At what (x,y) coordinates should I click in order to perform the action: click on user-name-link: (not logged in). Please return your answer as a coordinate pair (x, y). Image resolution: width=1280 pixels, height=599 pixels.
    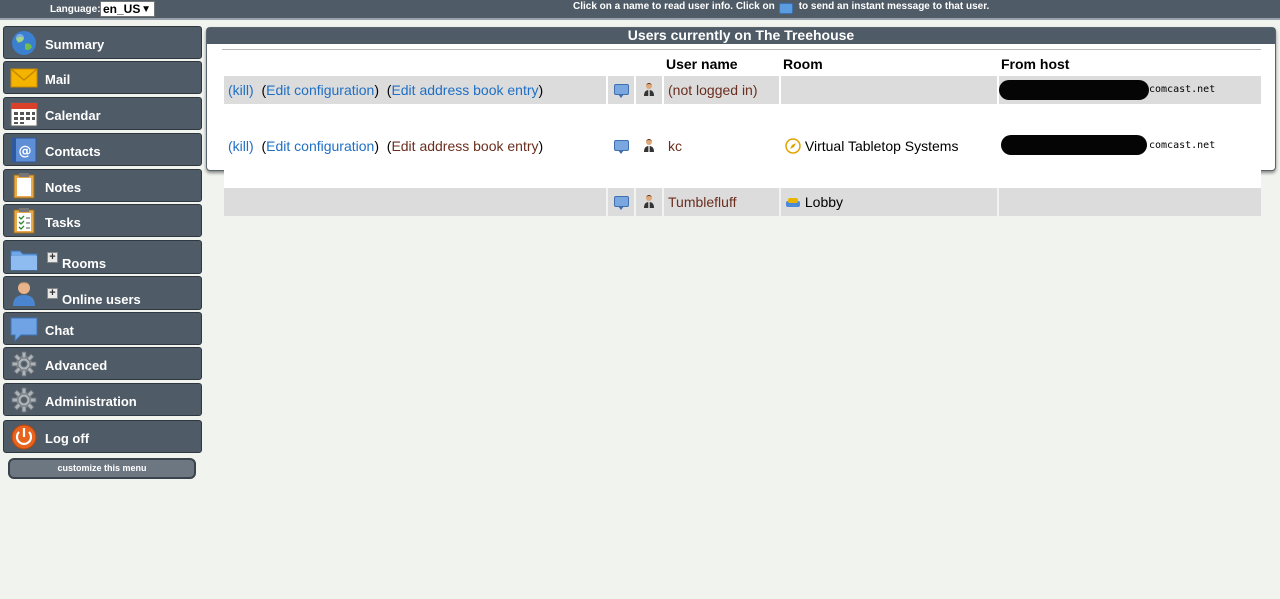
    Looking at the image, I should click on (713, 90).